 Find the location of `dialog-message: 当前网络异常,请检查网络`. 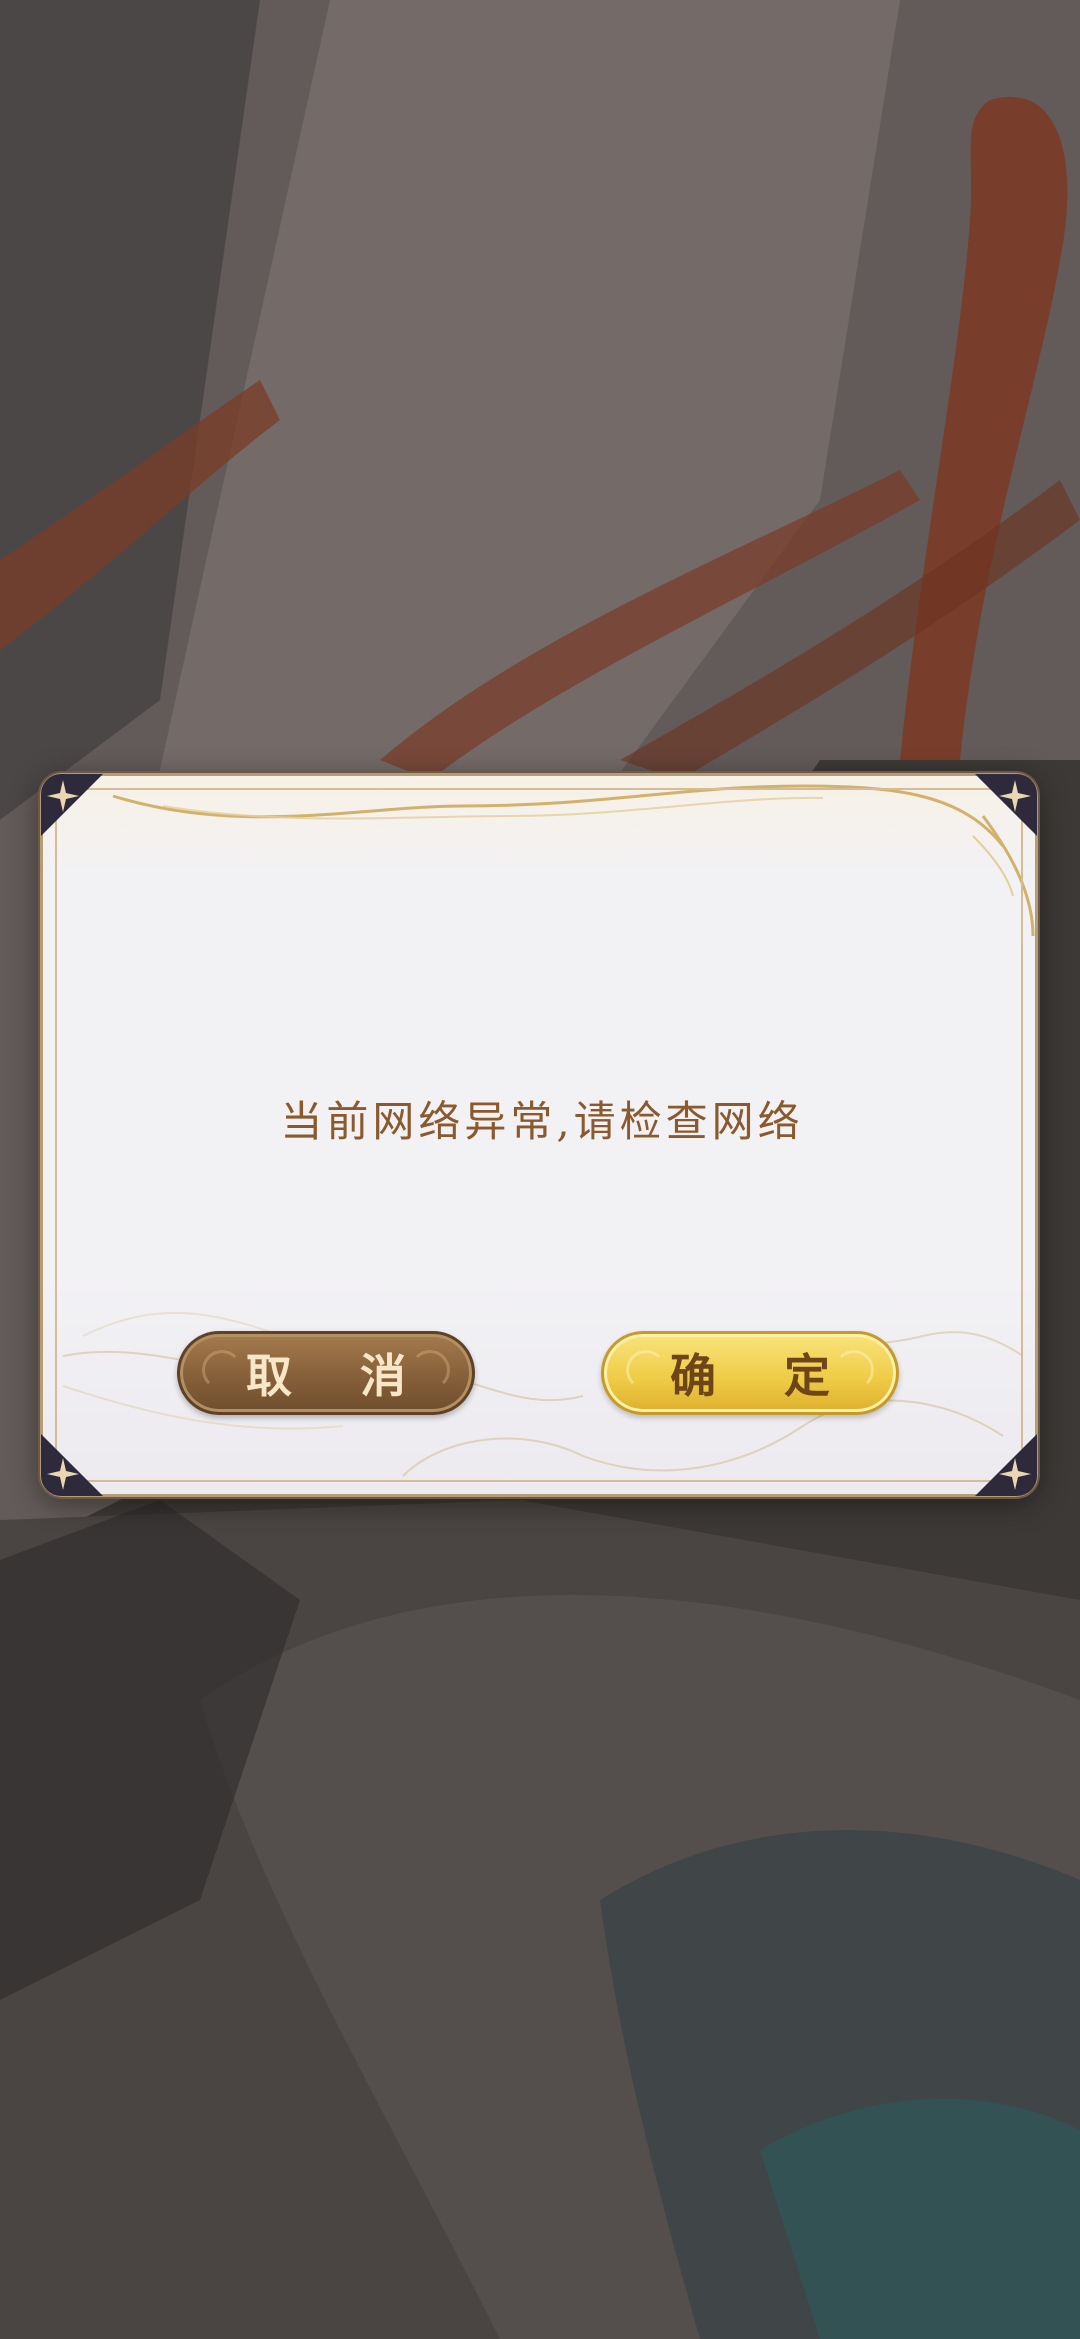

dialog-message: 当前网络异常,请检查网络 is located at coordinates (542, 1121).